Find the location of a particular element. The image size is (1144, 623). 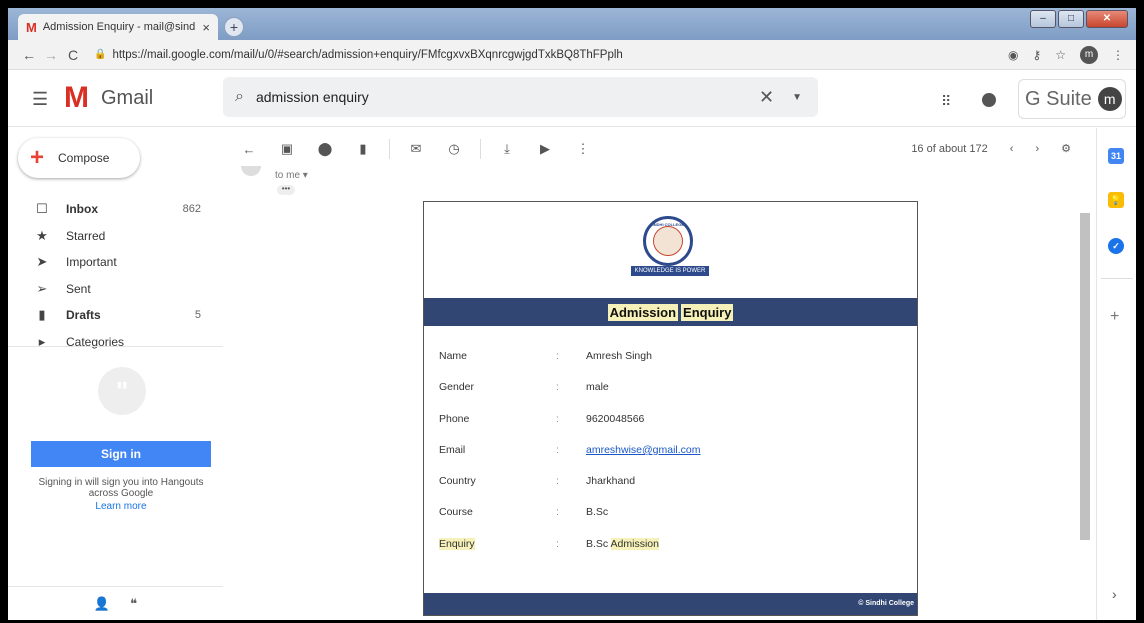

reload-icon: C is located at coordinates (73, 55).